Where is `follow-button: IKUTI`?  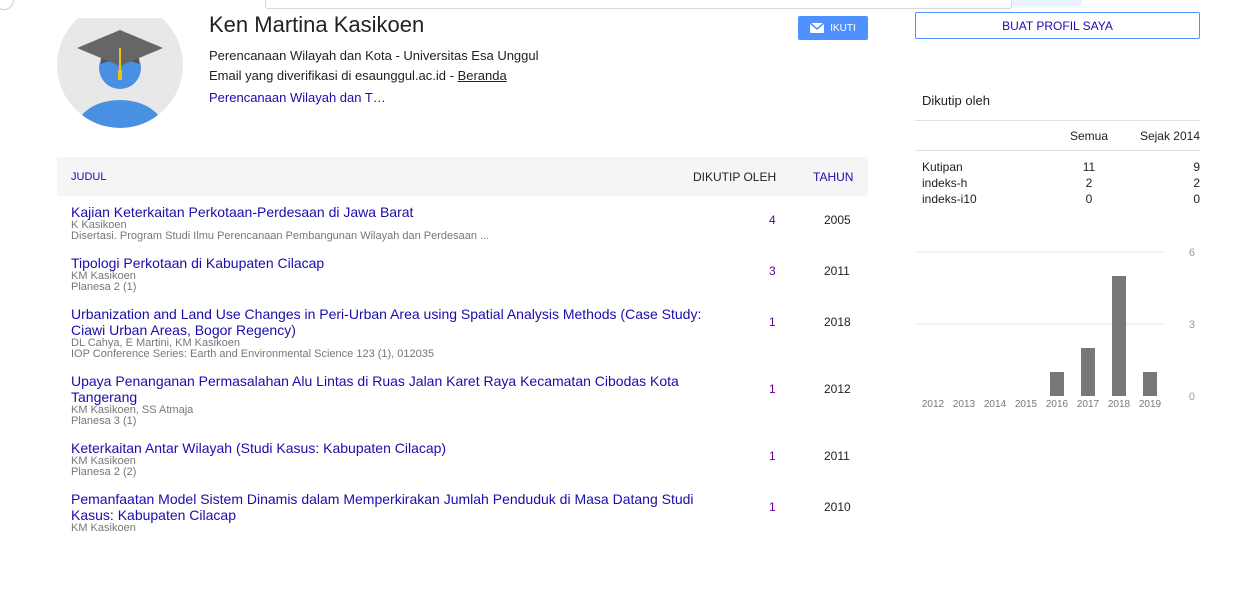
follow-button: IKUTI is located at coordinates (833, 28).